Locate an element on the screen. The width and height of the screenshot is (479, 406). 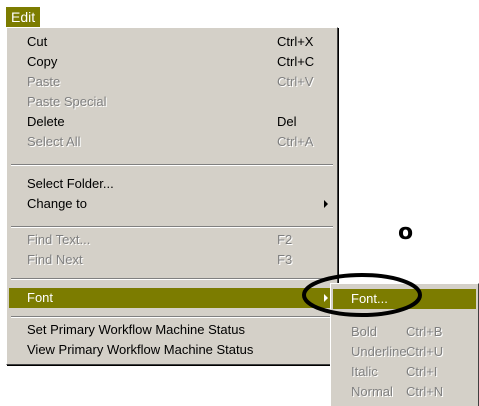
menu-item-label: View Primary Workflow Machine Status is located at coordinates (140, 349).